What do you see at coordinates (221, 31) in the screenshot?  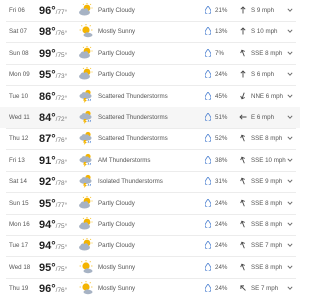 I see `precip-chance: 13%` at bounding box center [221, 31].